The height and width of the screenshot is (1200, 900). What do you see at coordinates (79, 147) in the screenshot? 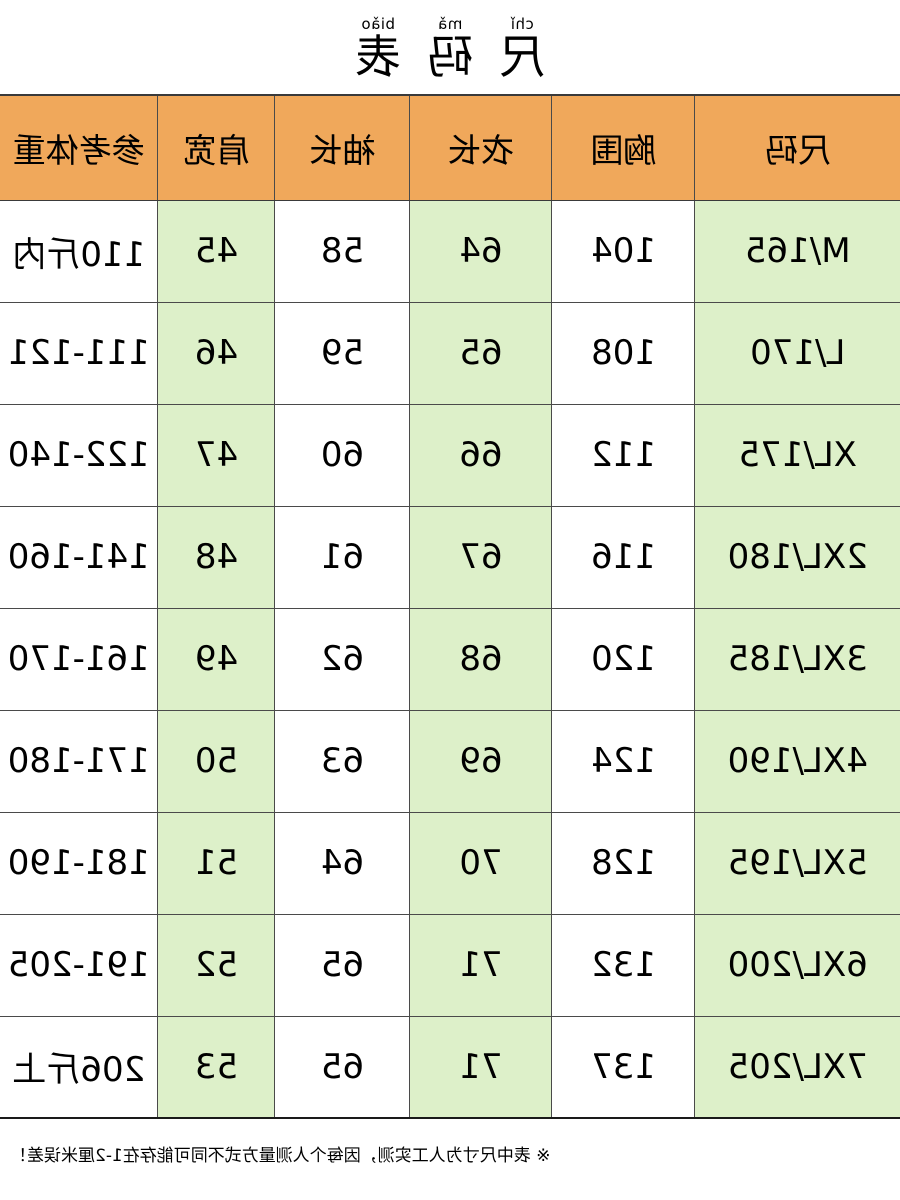
I see `column-header-weight: 参考体重` at bounding box center [79, 147].